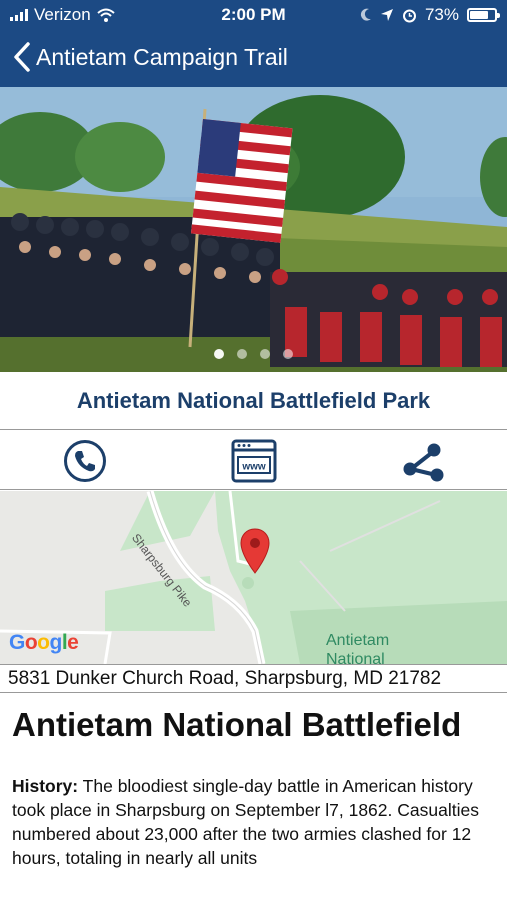  I want to click on www-icon: www, so click(254, 461).